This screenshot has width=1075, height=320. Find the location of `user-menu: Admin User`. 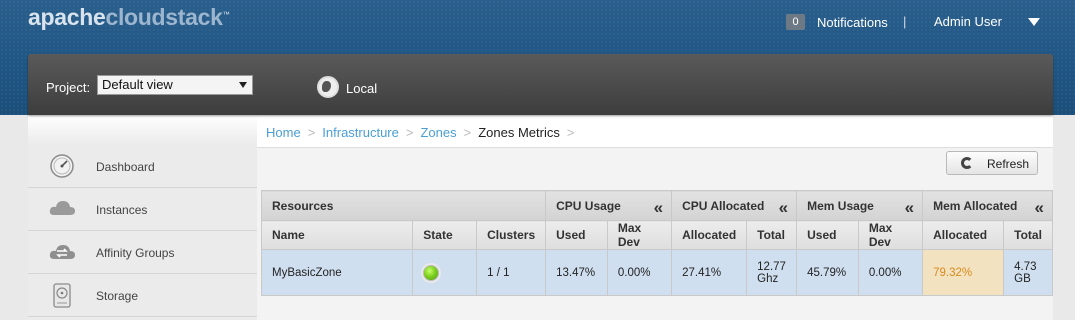

user-menu: Admin User is located at coordinates (987, 21).